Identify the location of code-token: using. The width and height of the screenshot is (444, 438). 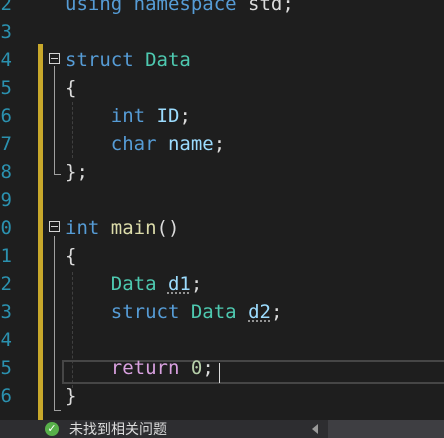
(94, 7).